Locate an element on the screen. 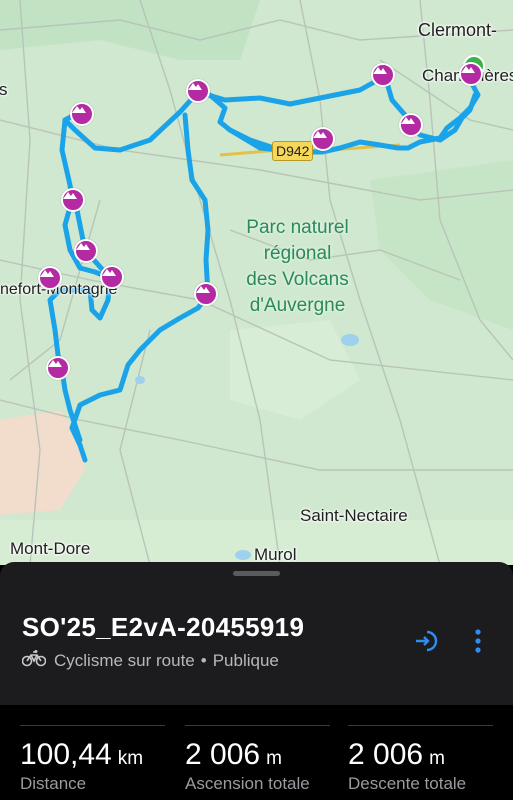 This screenshot has height=800, width=513. activity-type: Cyclisme sur route is located at coordinates (124, 660).